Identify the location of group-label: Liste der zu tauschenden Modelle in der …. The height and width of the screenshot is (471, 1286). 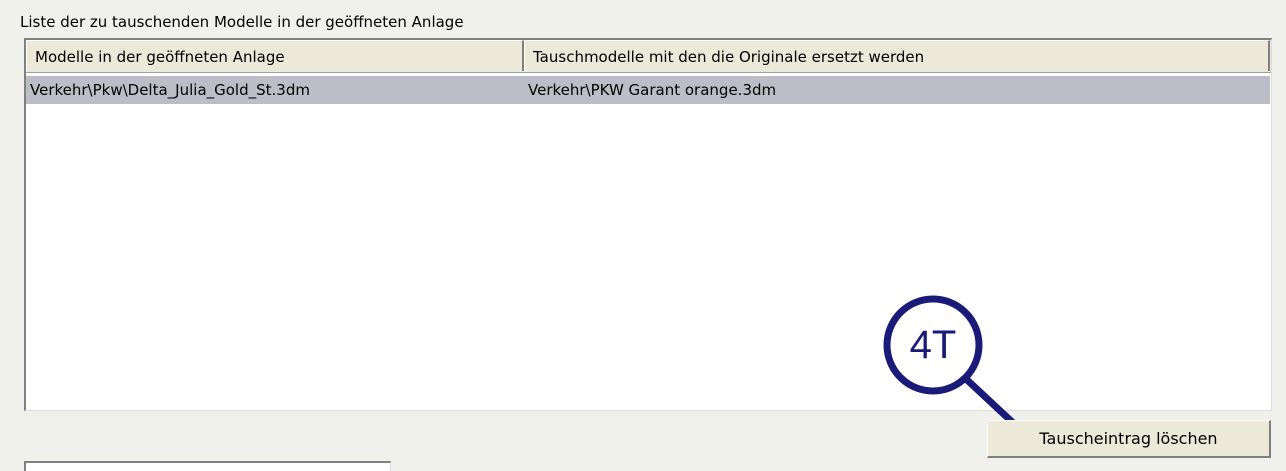
(242, 22).